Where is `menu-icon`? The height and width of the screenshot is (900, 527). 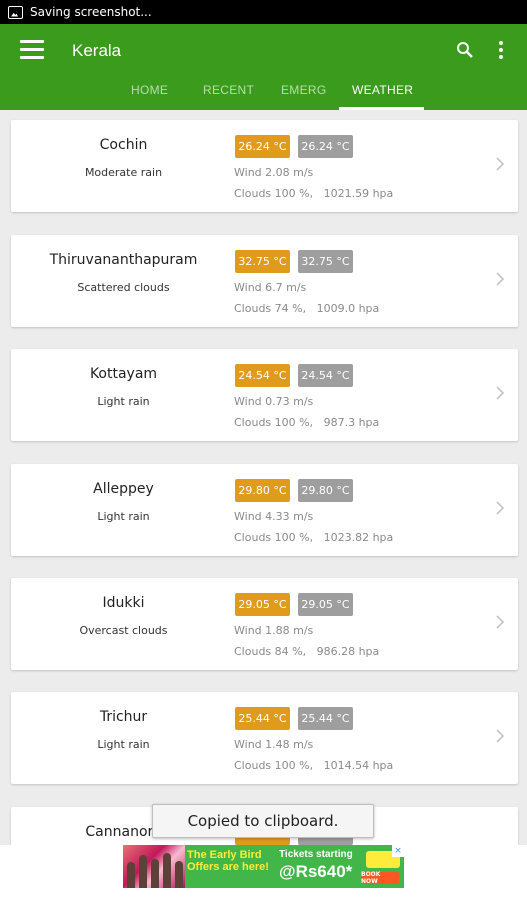 menu-icon is located at coordinates (32, 50).